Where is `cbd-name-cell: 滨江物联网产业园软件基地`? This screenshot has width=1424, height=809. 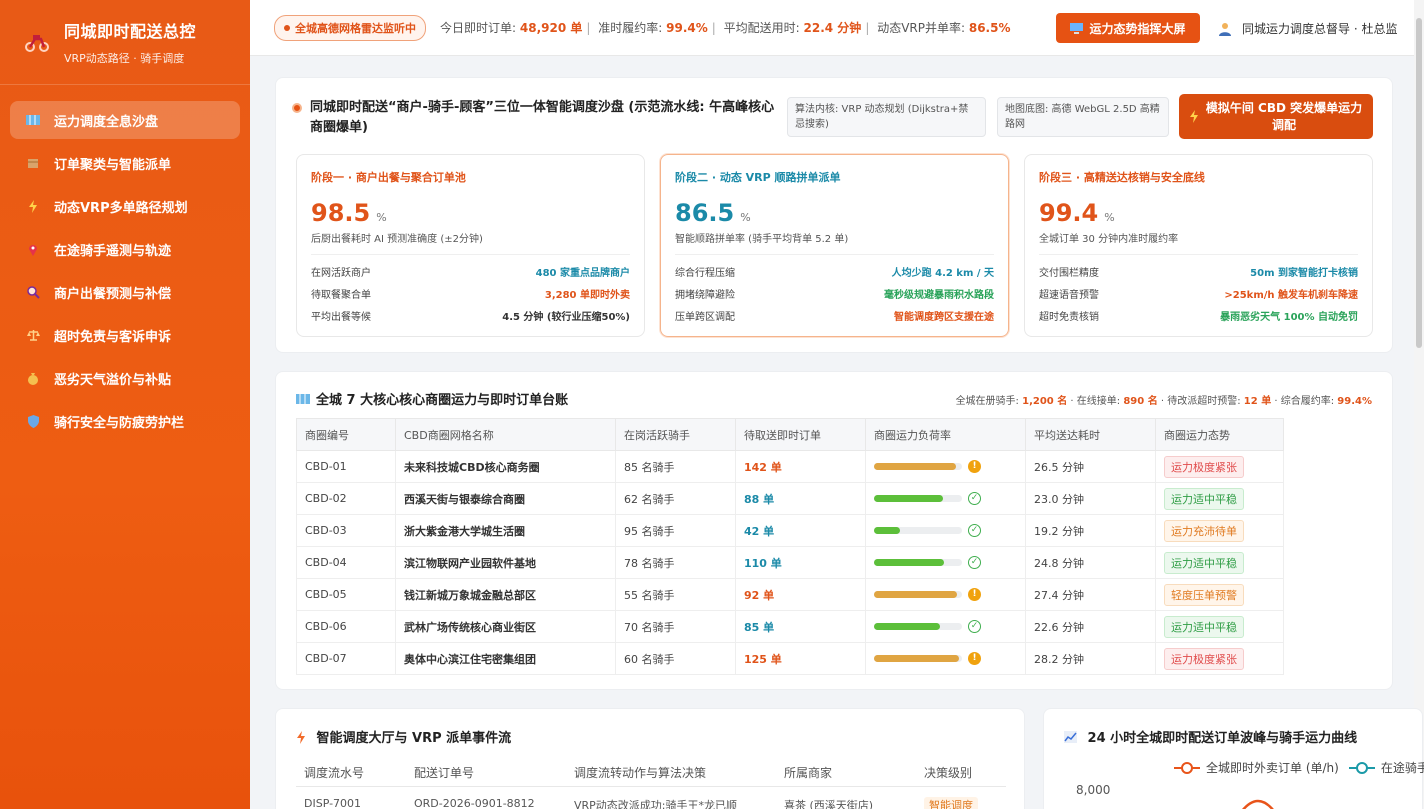
cbd-name-cell: 滨江物联网产业园软件基地 is located at coordinates (505, 562).